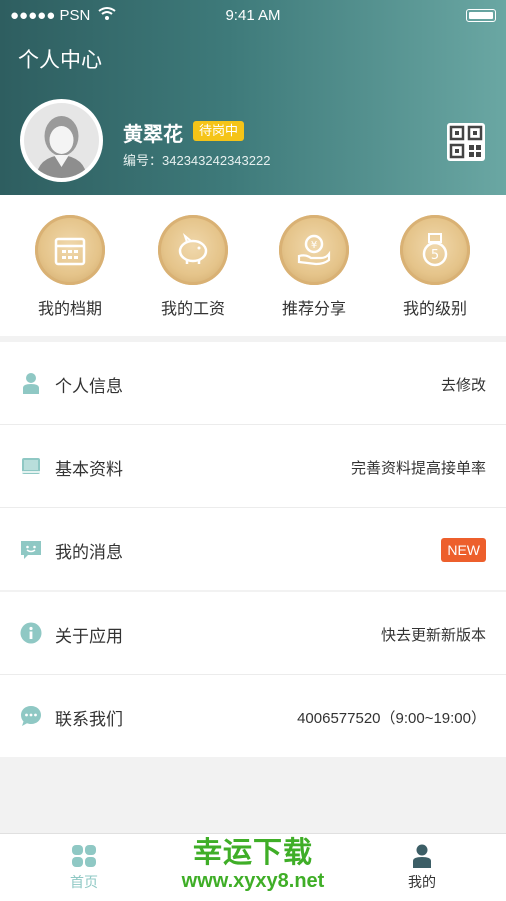 The height and width of the screenshot is (901, 506). Describe the element at coordinates (253, 633) in the screenshot. I see `menu-row-about: 关于应用 快去更新新版本` at that location.